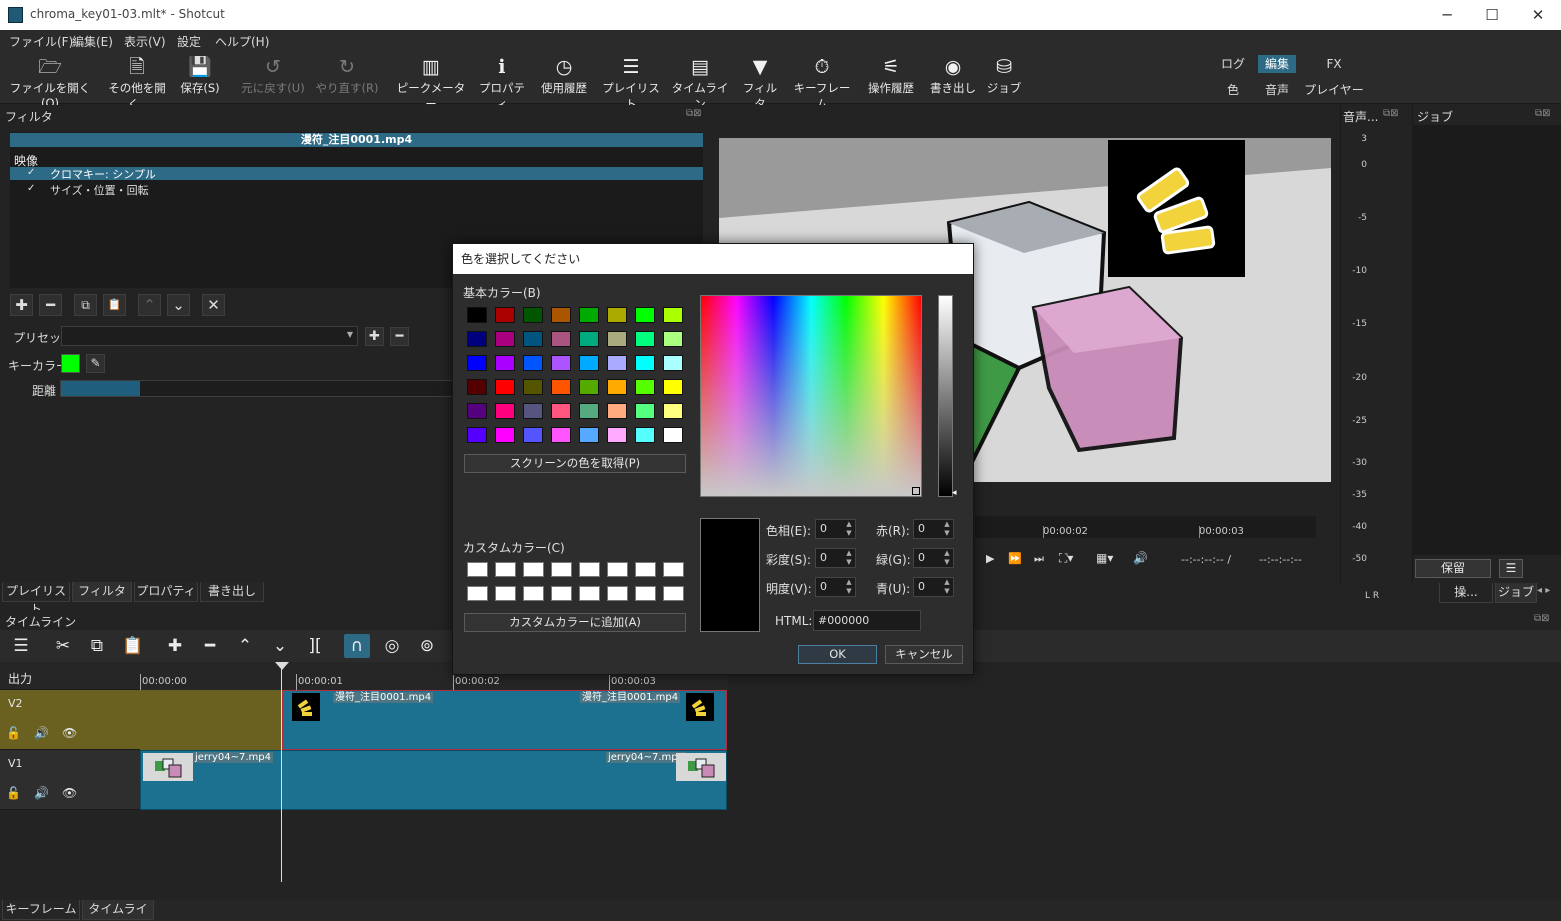  I want to click on menu-file: ファイル(F), so click(41, 41).